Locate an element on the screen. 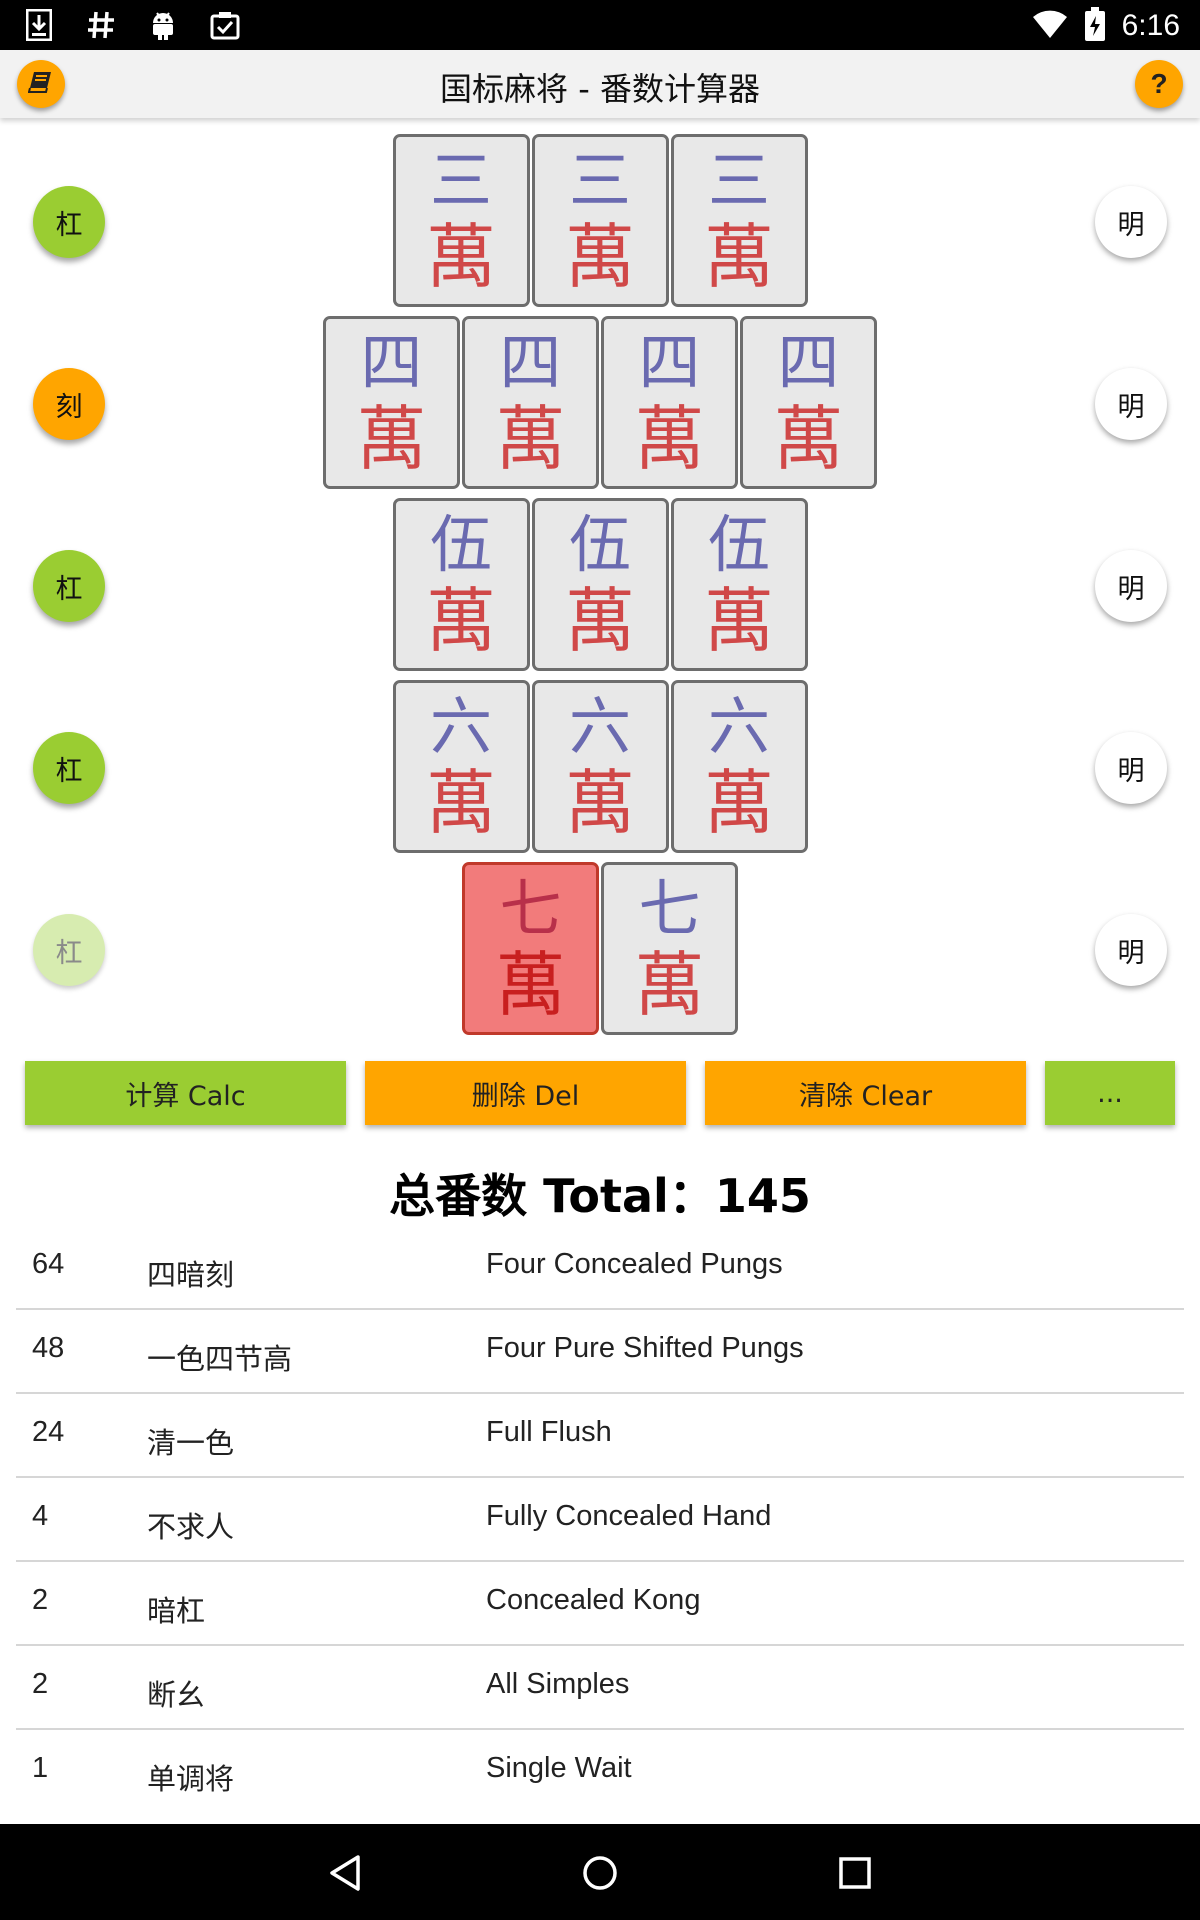  fan-points: 24 is located at coordinates (48, 1432).